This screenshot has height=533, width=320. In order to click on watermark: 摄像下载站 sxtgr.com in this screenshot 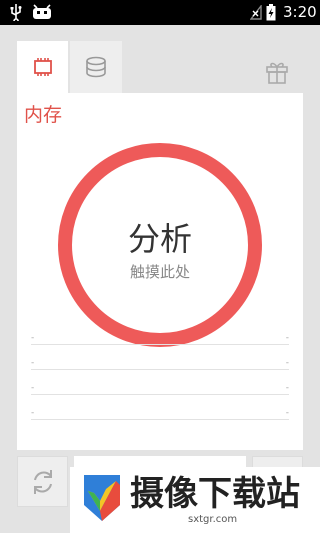, I will do `click(195, 500)`.